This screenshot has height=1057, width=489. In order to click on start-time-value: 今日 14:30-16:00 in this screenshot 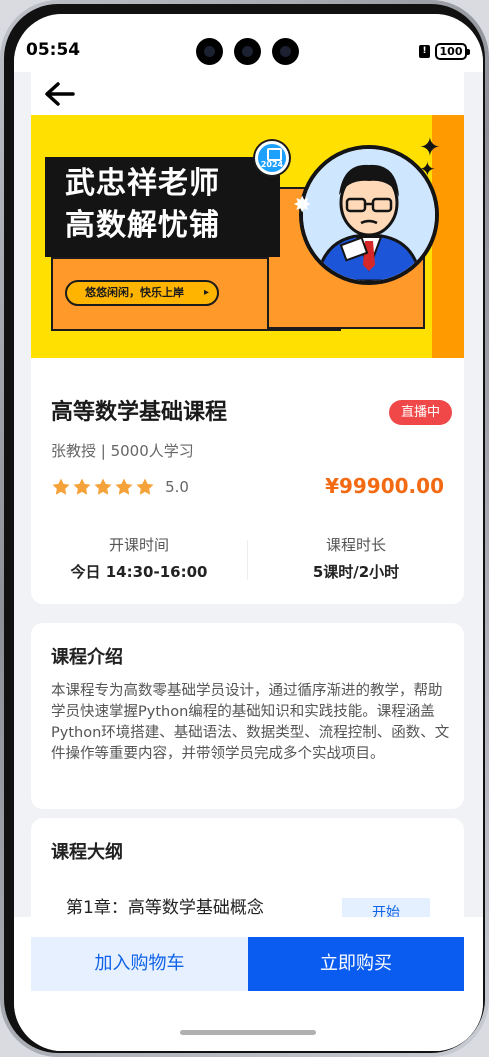, I will do `click(139, 572)`.